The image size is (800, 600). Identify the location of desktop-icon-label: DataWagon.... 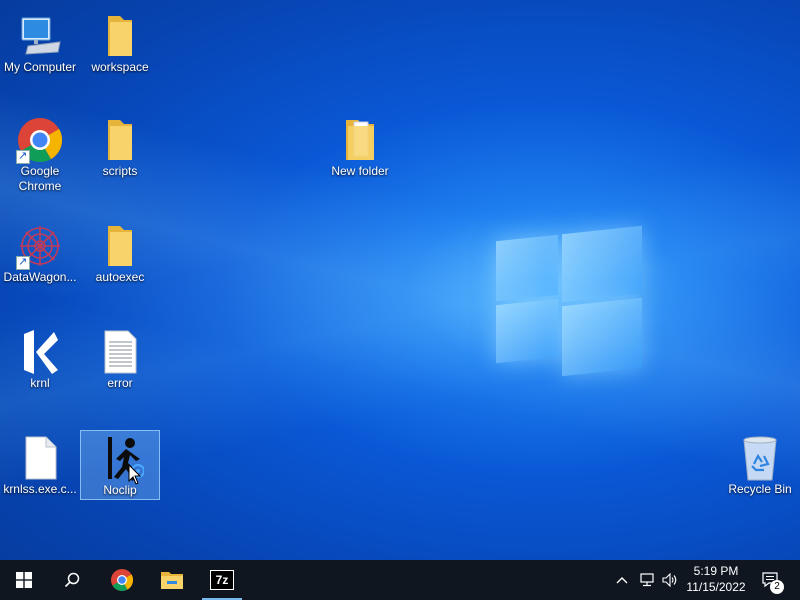
(40, 277).